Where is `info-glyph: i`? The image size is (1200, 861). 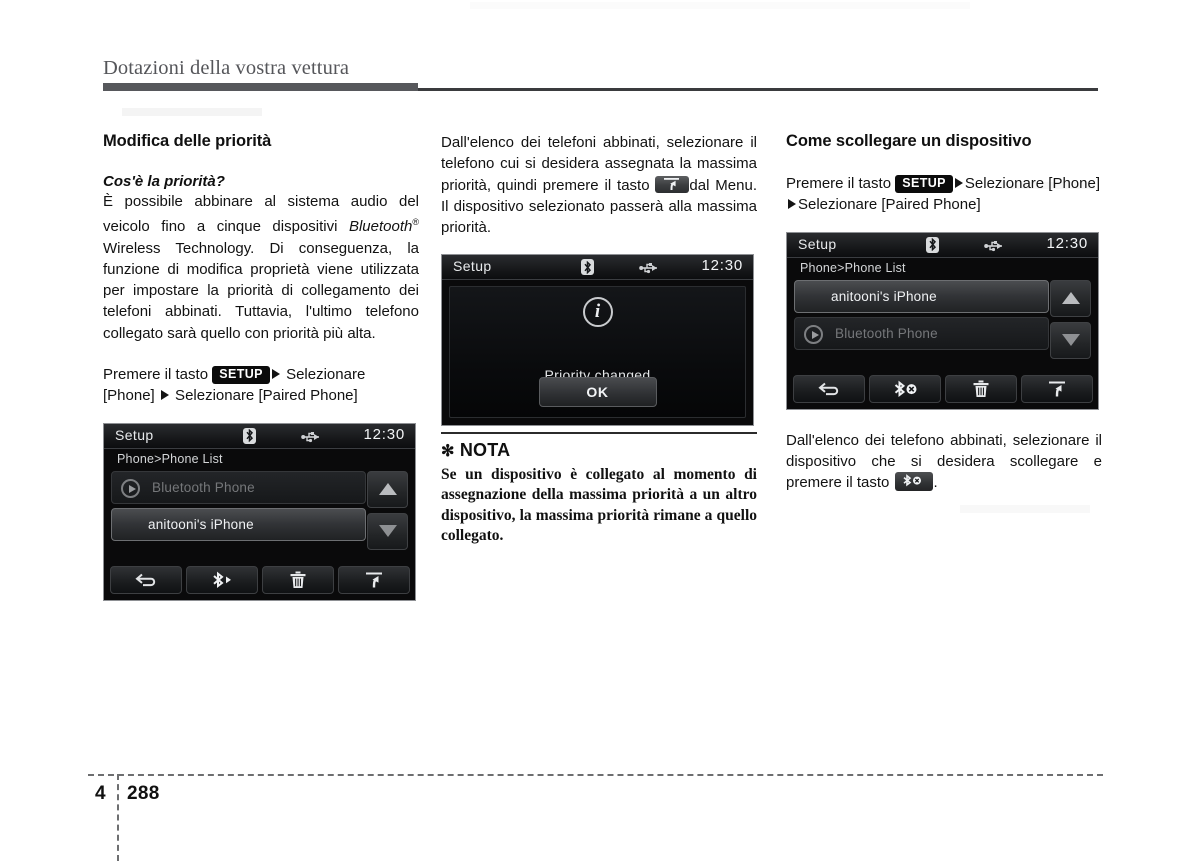
info-glyph: i is located at coordinates (597, 312).